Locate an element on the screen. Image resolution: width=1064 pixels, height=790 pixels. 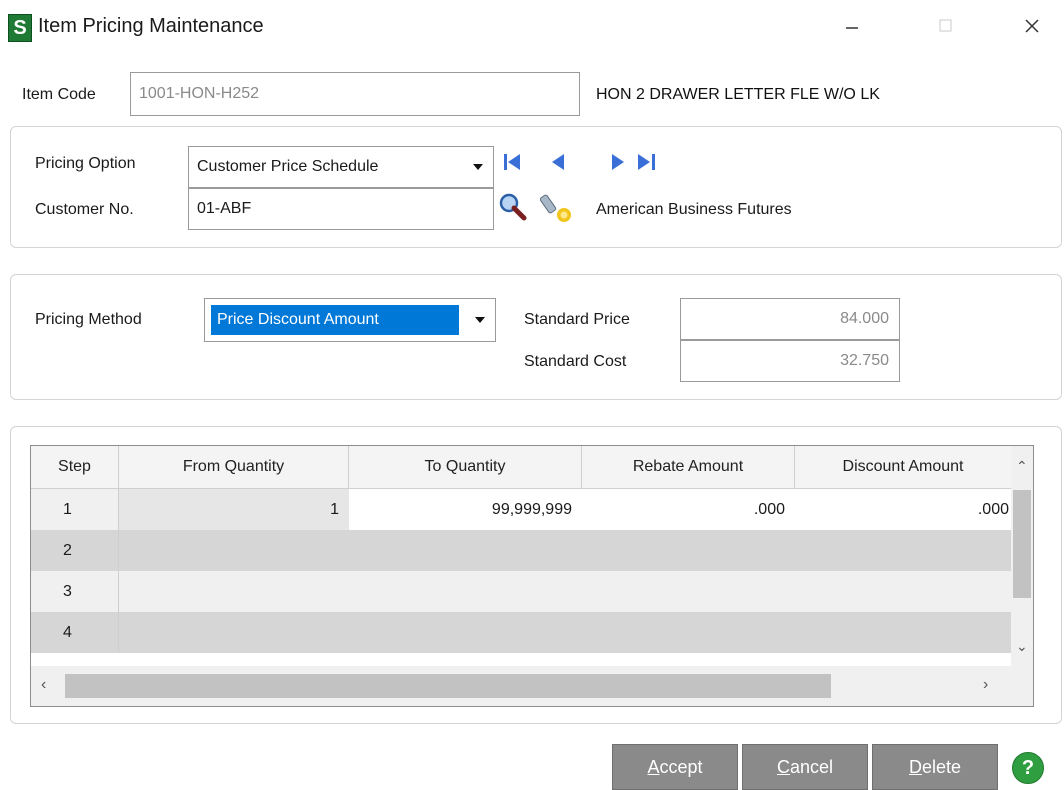
column-header-to-quantity: To Quantity is located at coordinates (465, 467).